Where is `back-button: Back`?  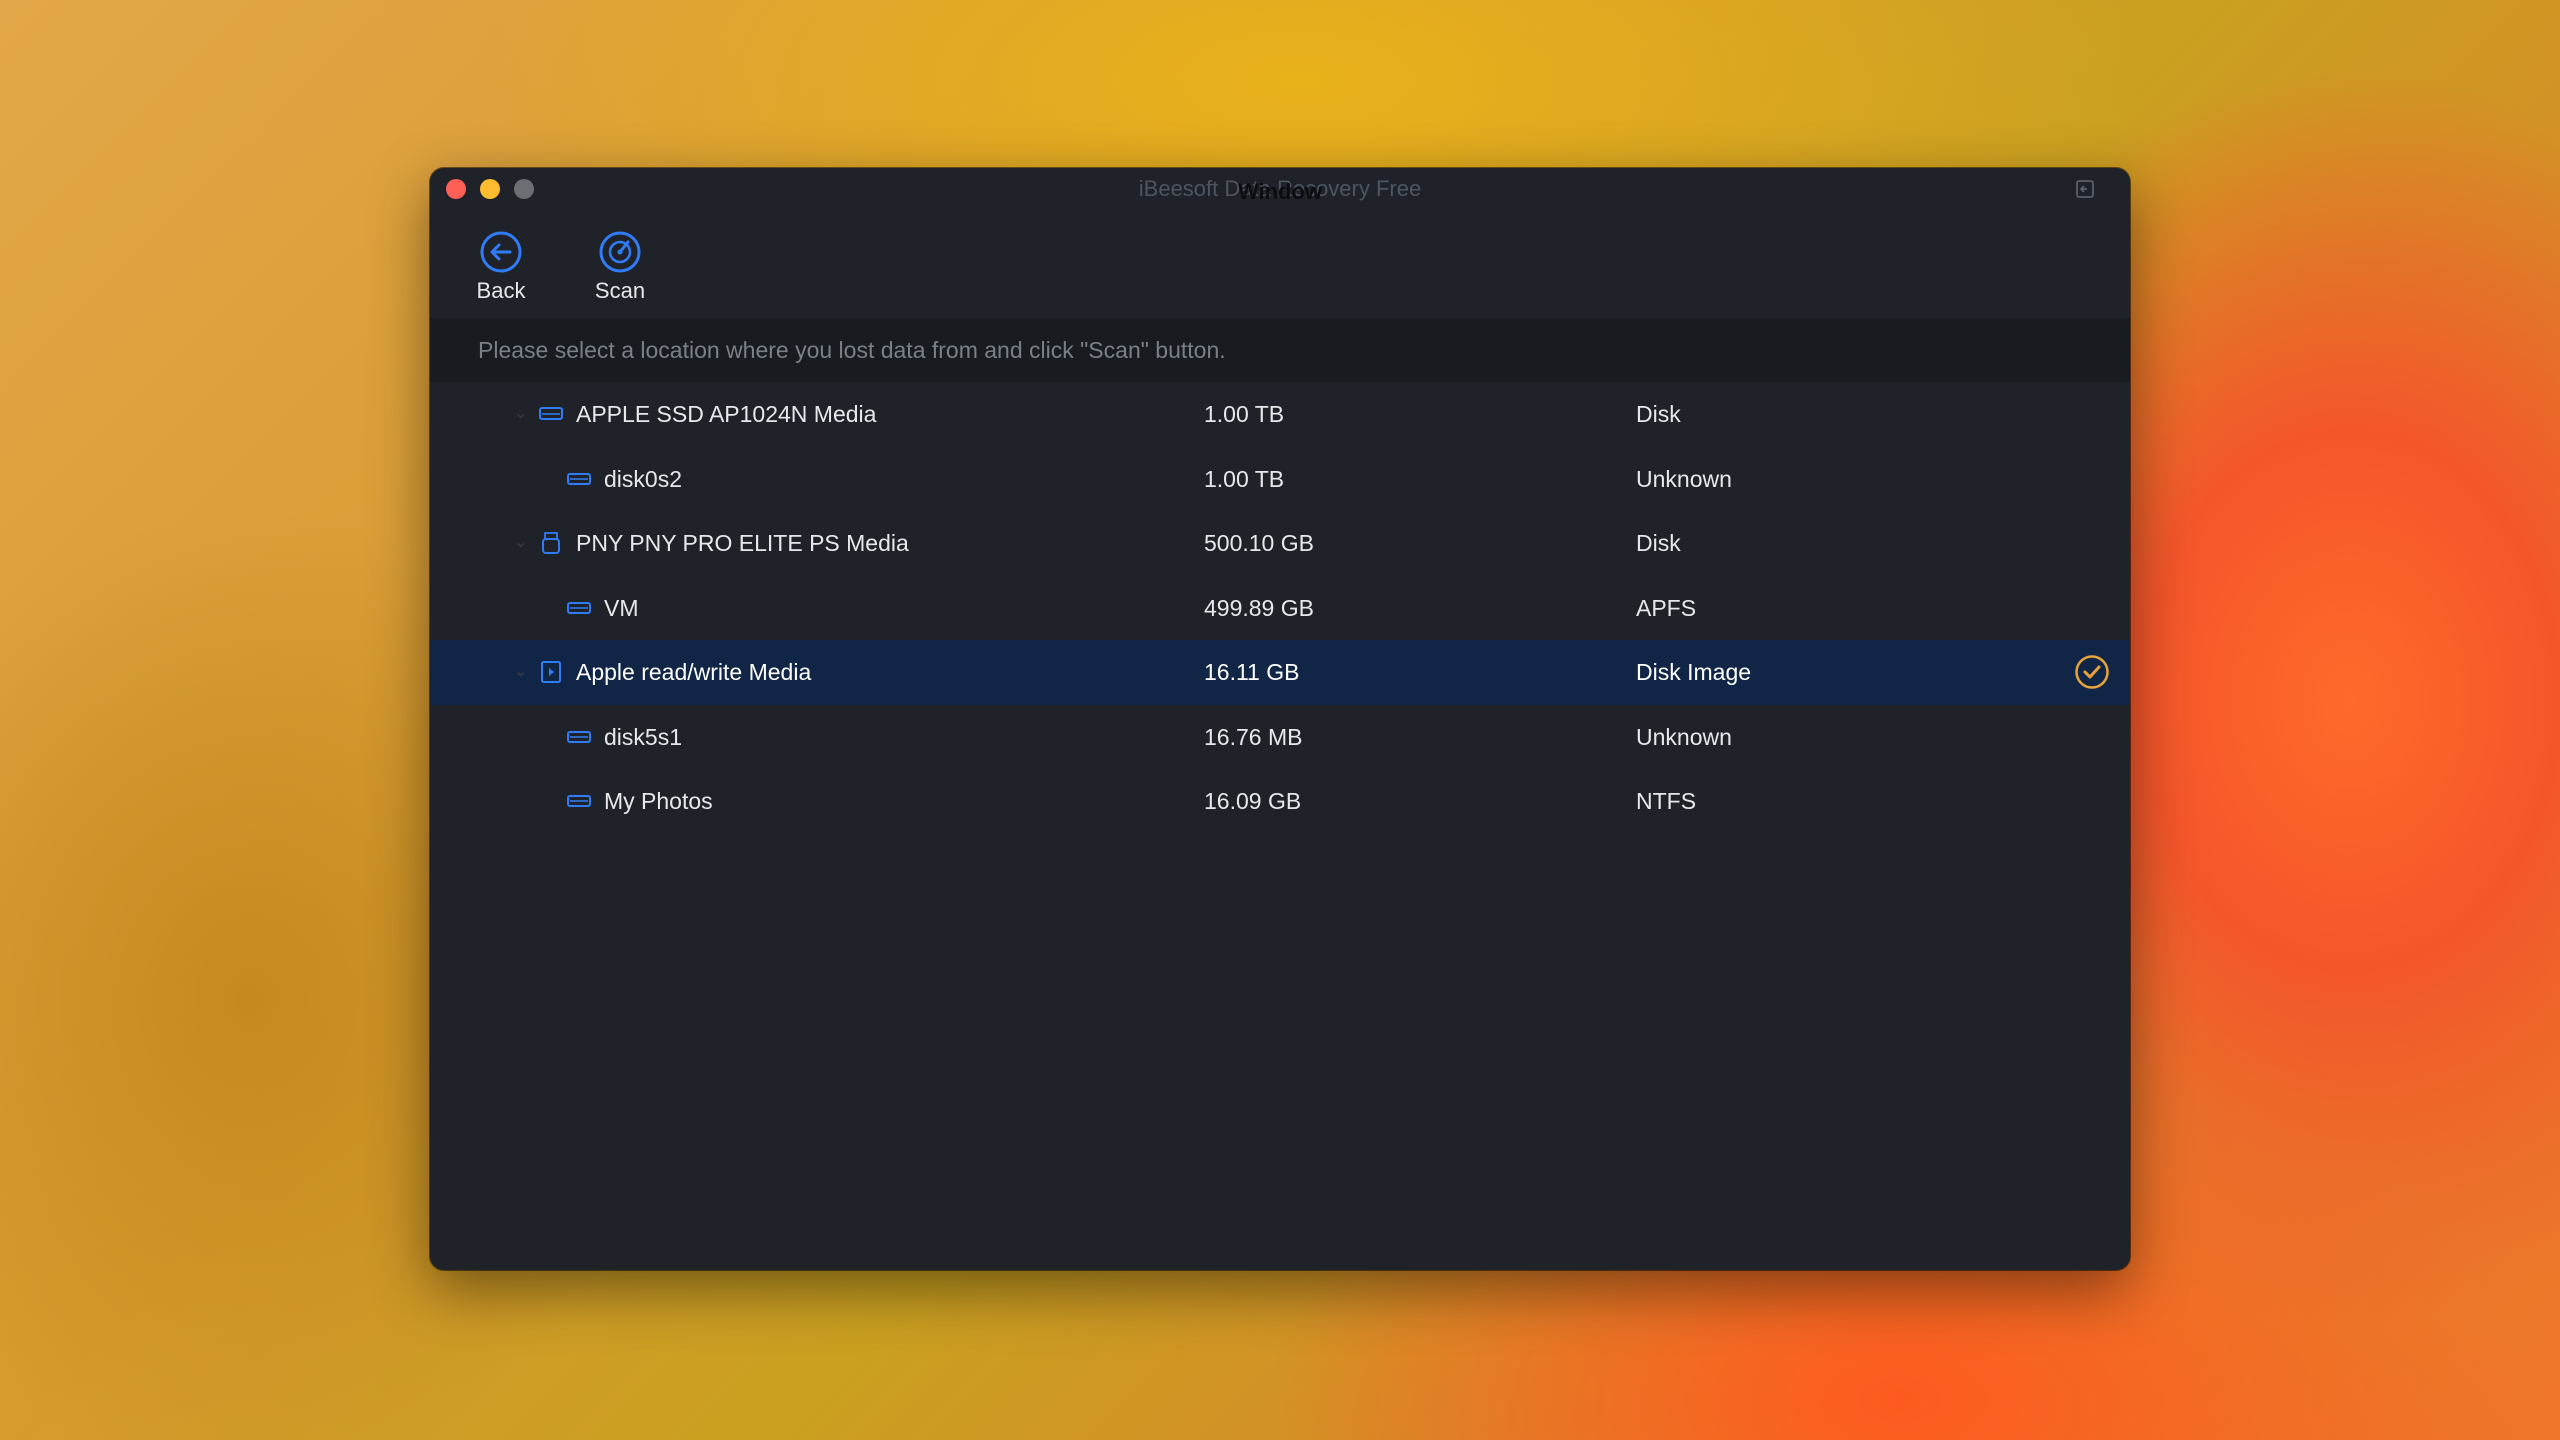
back-button: Back is located at coordinates (501, 267).